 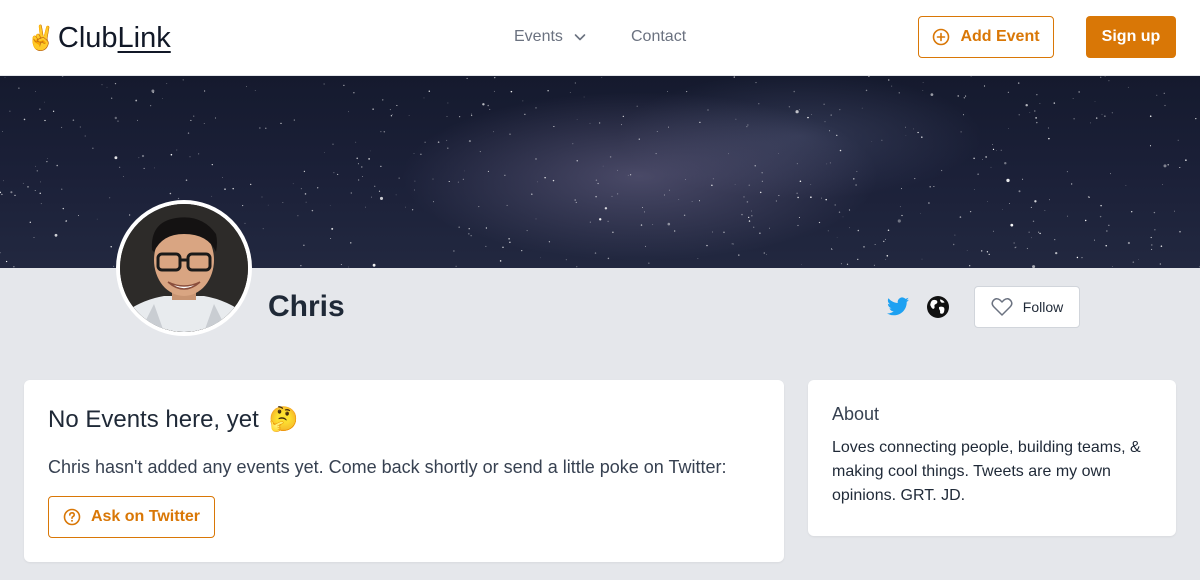 What do you see at coordinates (550, 37) in the screenshot?
I see `nav-events-dropdown: Events` at bounding box center [550, 37].